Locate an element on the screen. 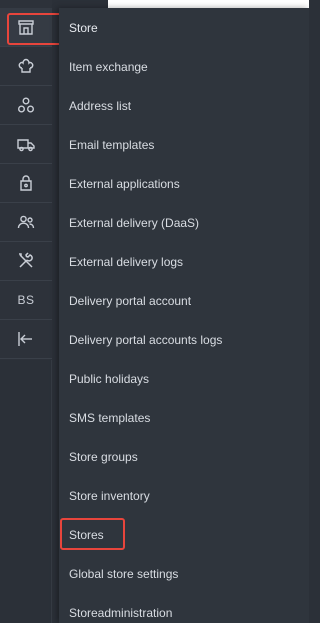 The height and width of the screenshot is (623, 320). bs-badge: BS is located at coordinates (26, 300).